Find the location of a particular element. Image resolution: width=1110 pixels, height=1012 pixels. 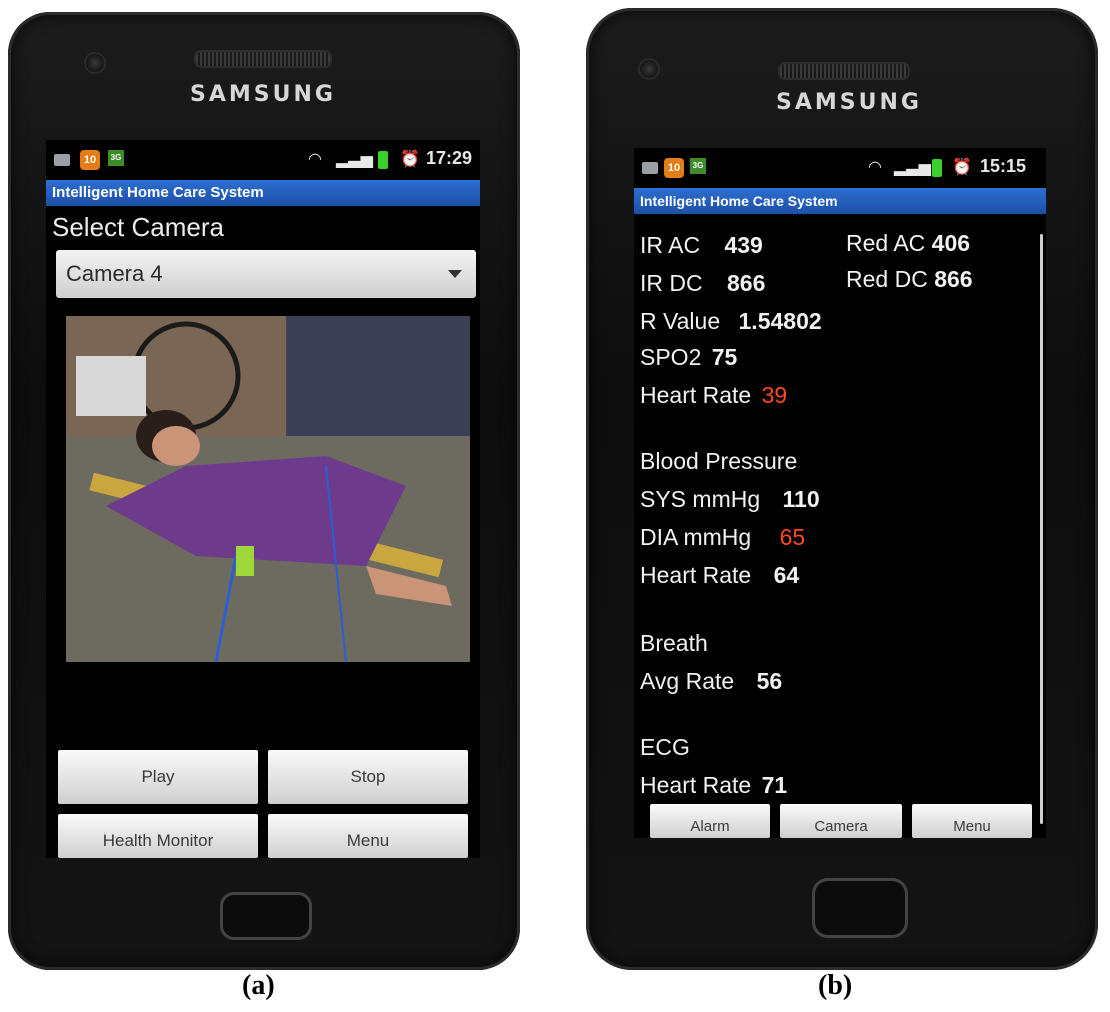

dia-label: DIA mmHg is located at coordinates (696, 537).